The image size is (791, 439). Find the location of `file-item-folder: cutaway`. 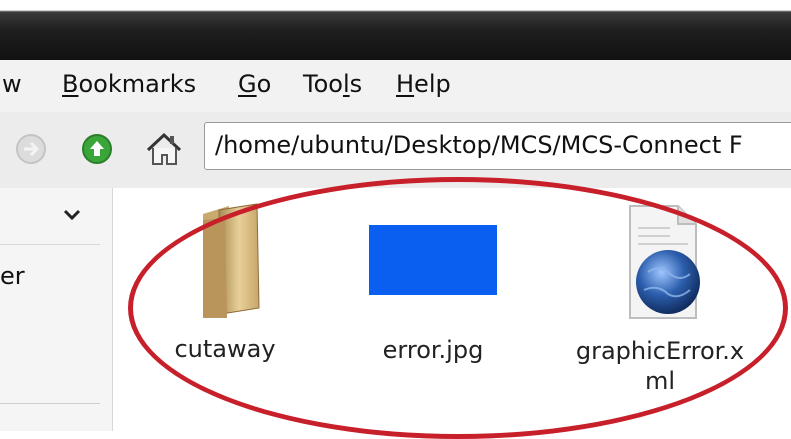

file-item-folder: cutaway is located at coordinates (225, 282).